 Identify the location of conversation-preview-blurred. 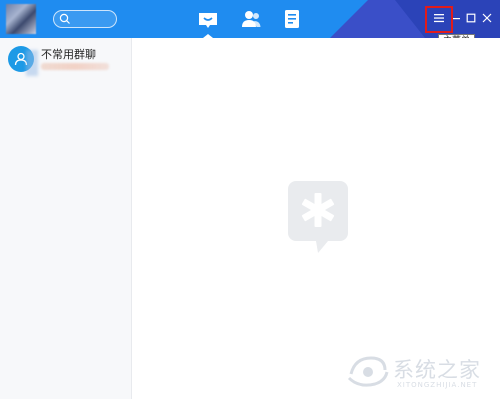
(75, 66).